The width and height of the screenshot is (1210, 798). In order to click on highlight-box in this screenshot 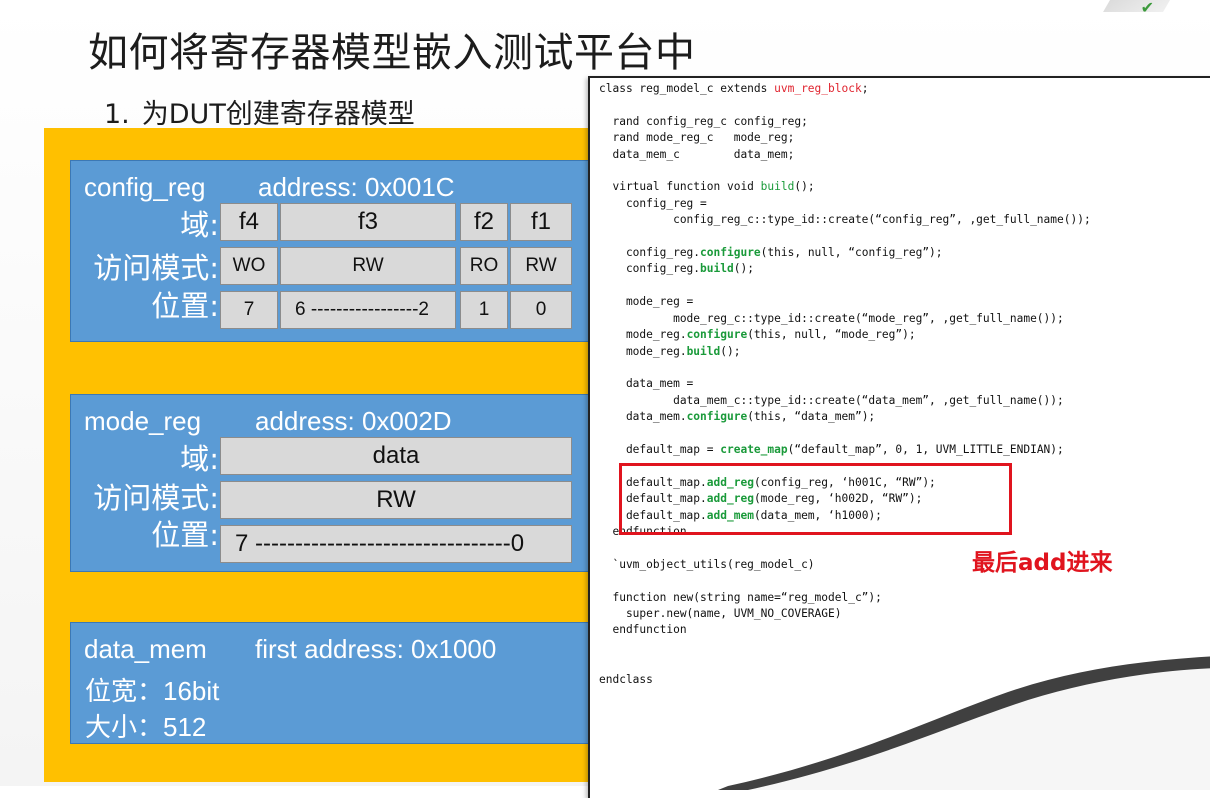, I will do `click(815, 499)`.